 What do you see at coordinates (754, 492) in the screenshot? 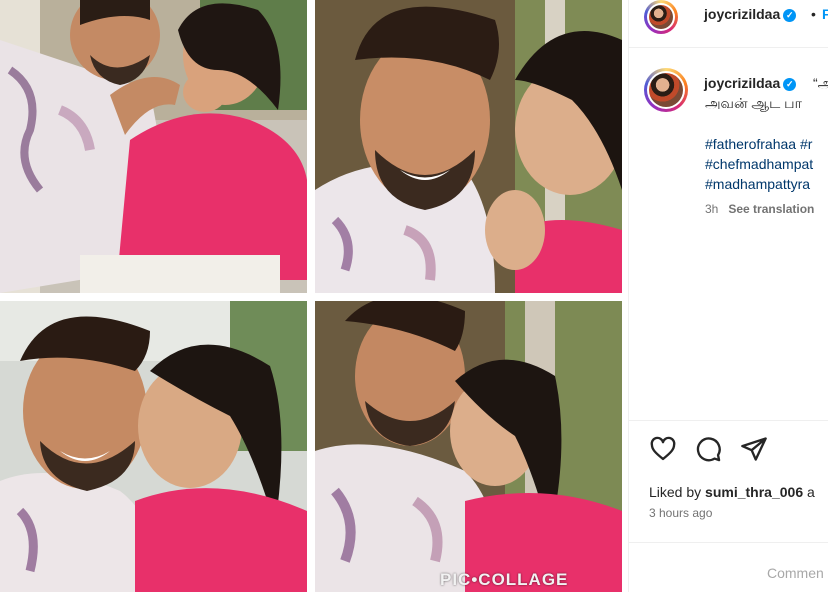
I see `liked-by-user: sumi_thra_006` at bounding box center [754, 492].